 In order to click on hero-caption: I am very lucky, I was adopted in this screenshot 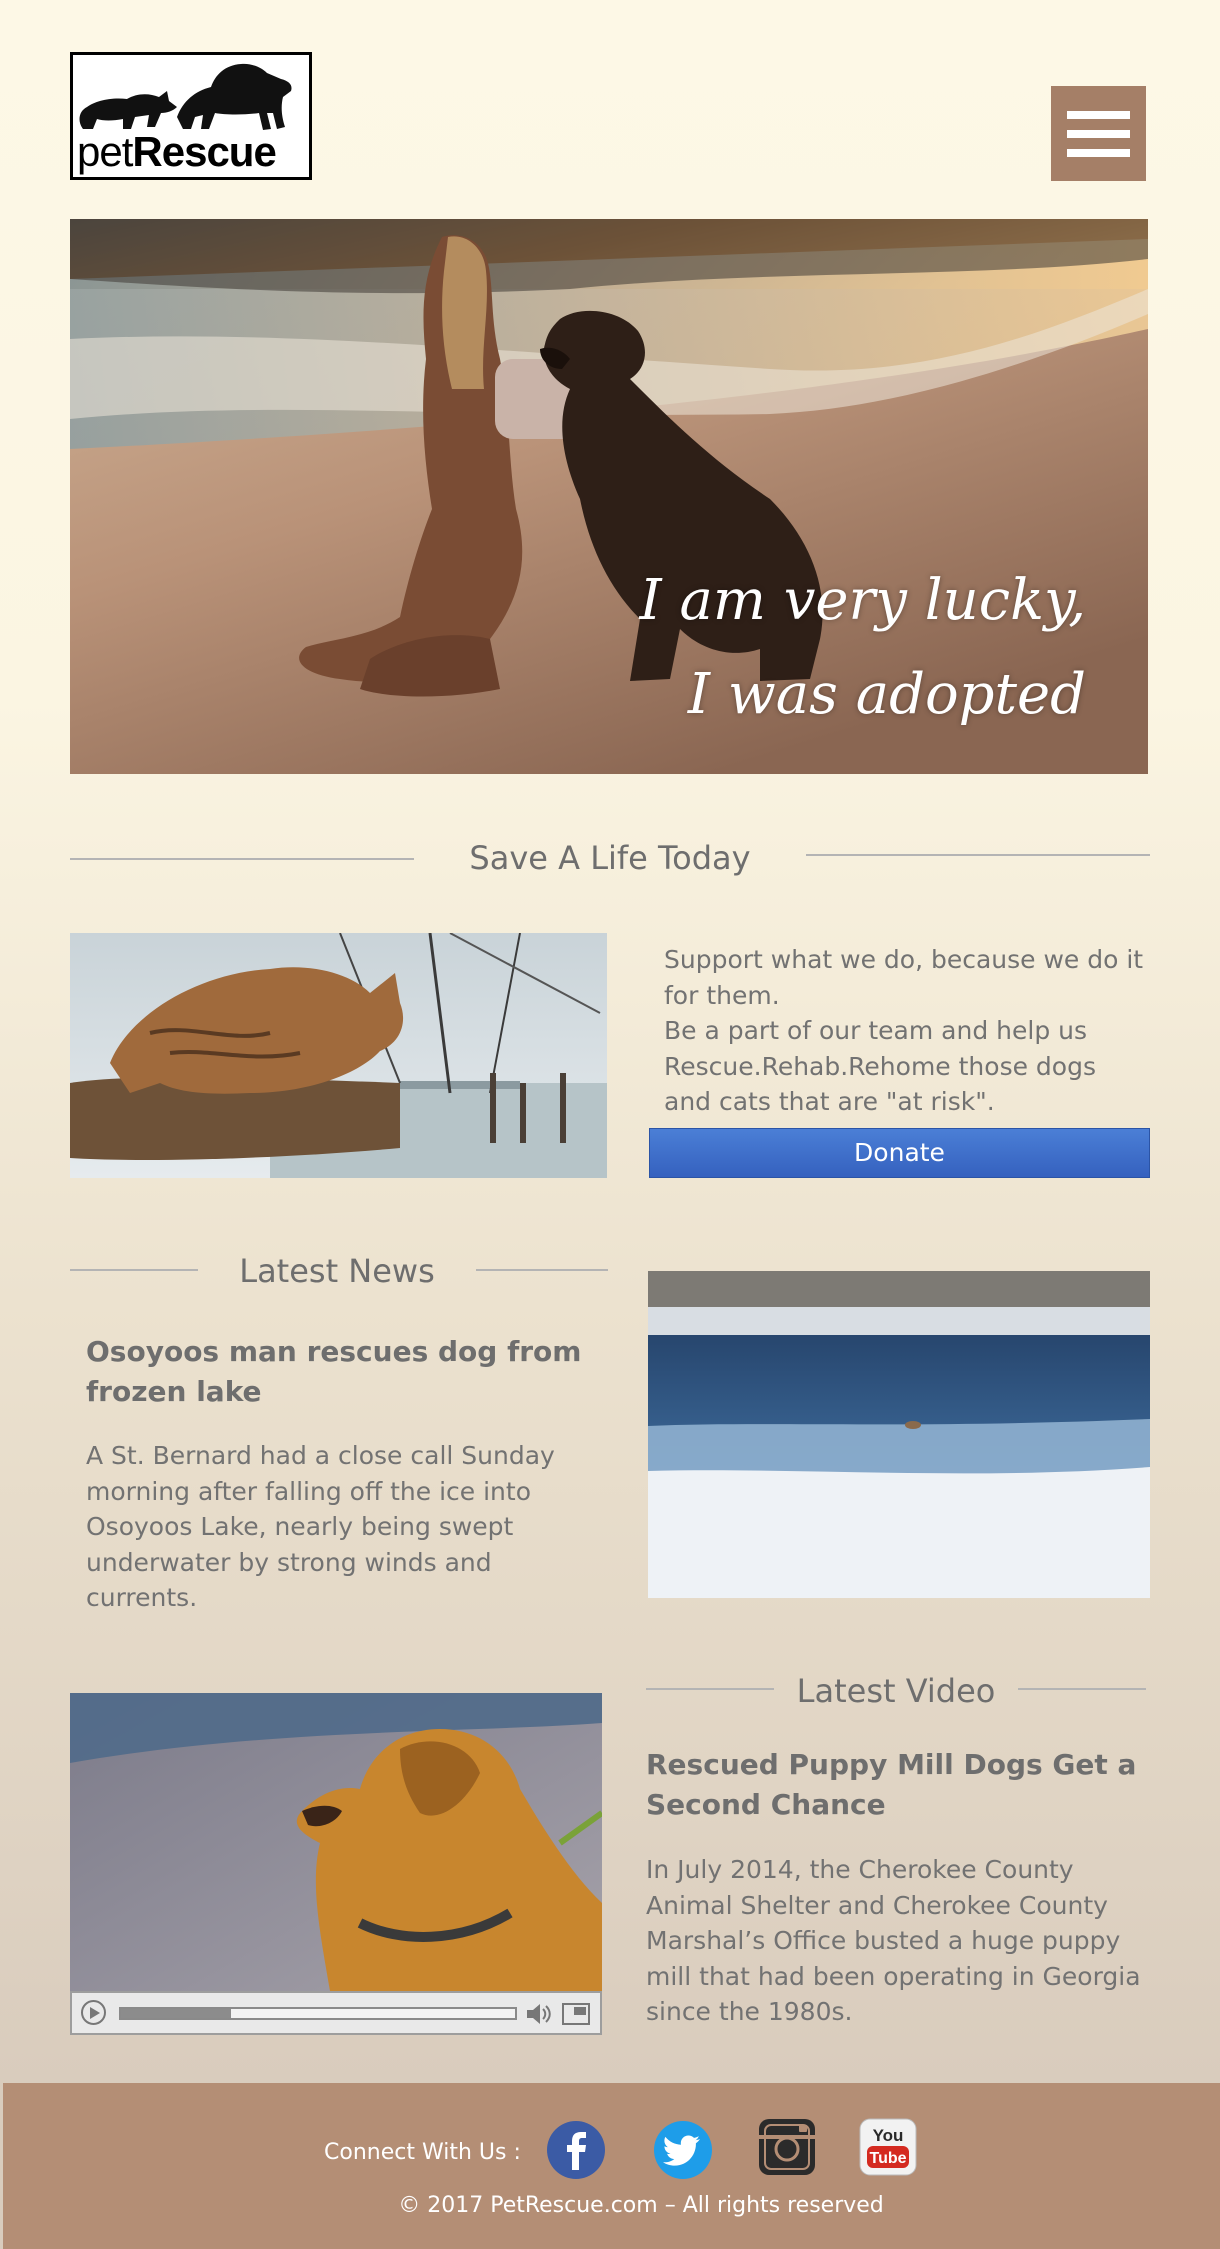, I will do `click(863, 648)`.